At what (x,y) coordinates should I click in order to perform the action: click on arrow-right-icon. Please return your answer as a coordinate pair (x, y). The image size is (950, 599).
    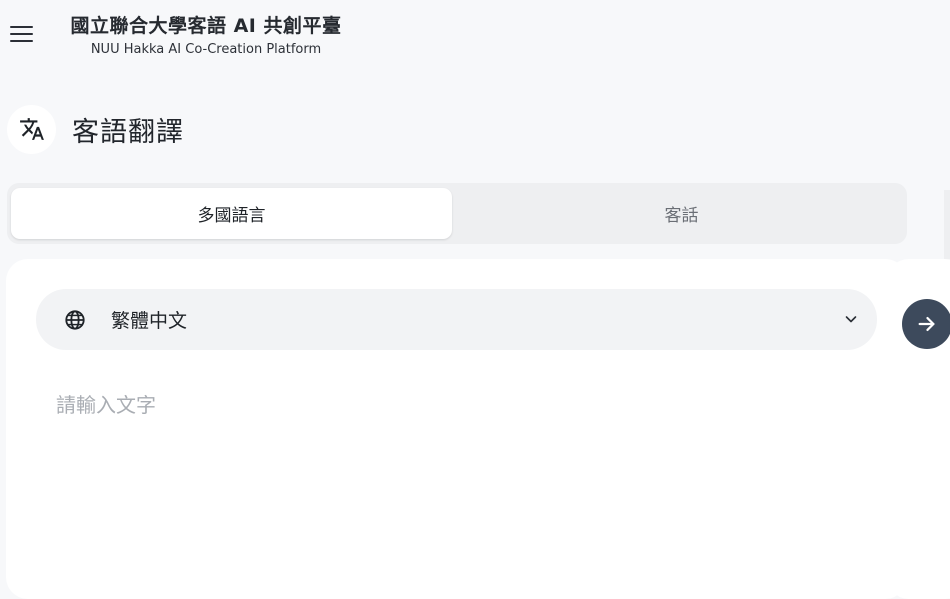
    Looking at the image, I should click on (926, 324).